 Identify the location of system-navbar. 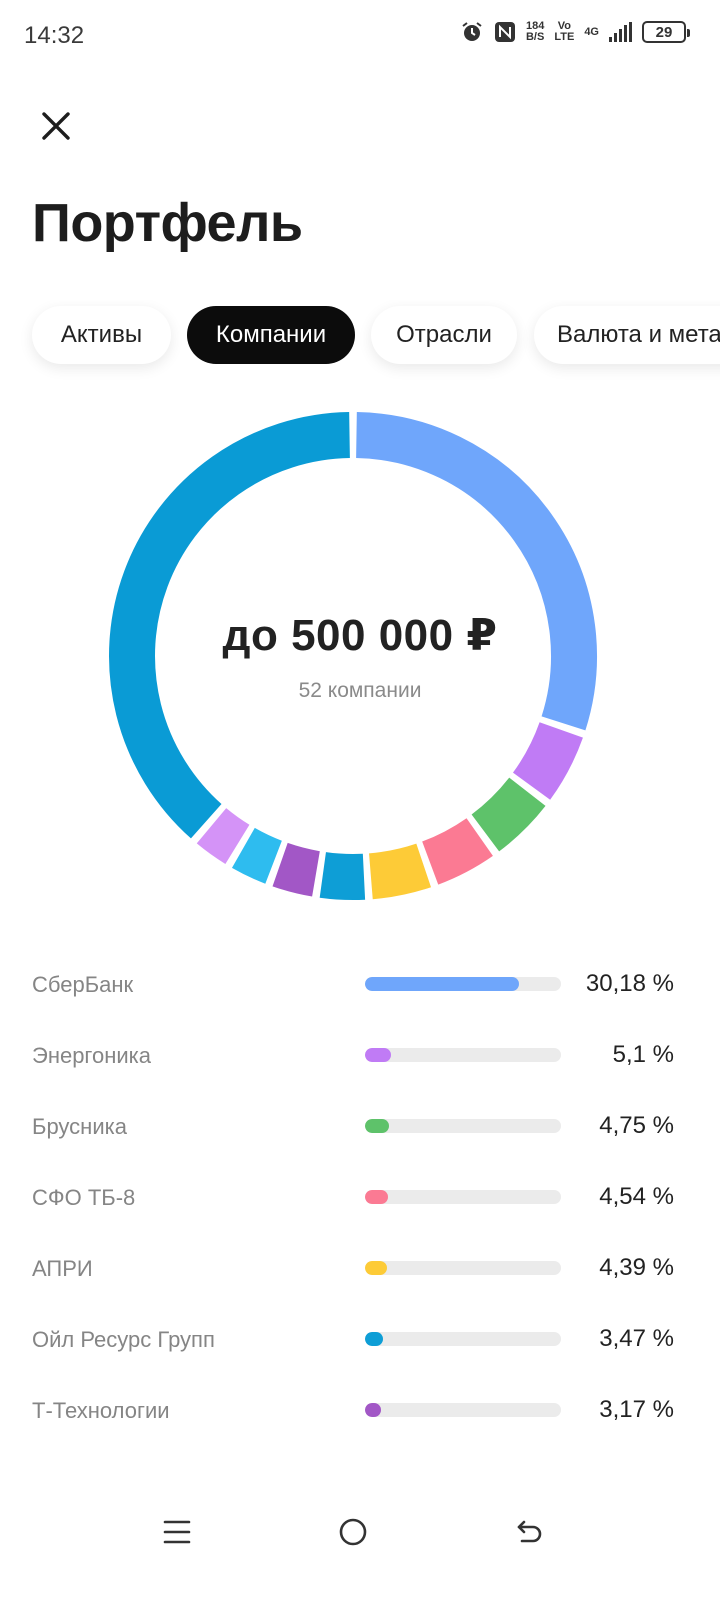
(360, 1540).